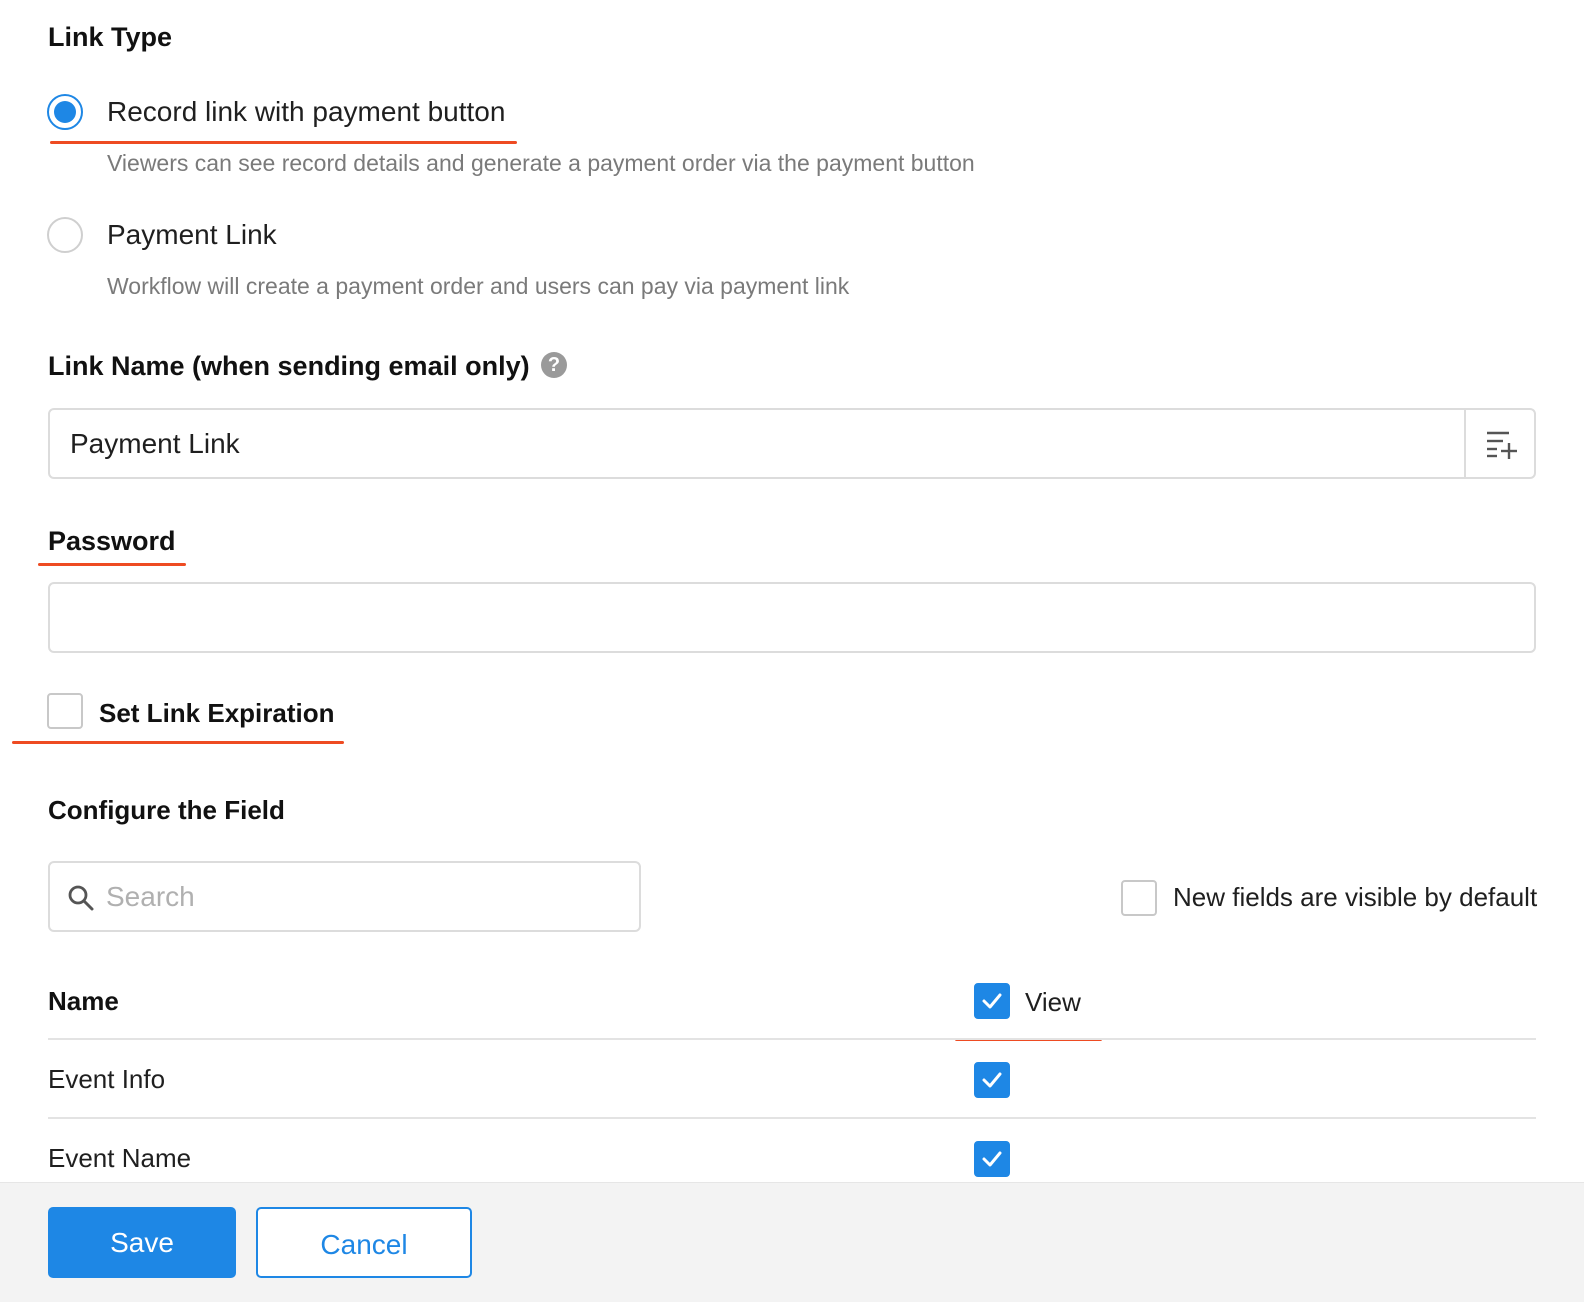  I want to click on configure-title: Configure the Field, so click(166, 810).